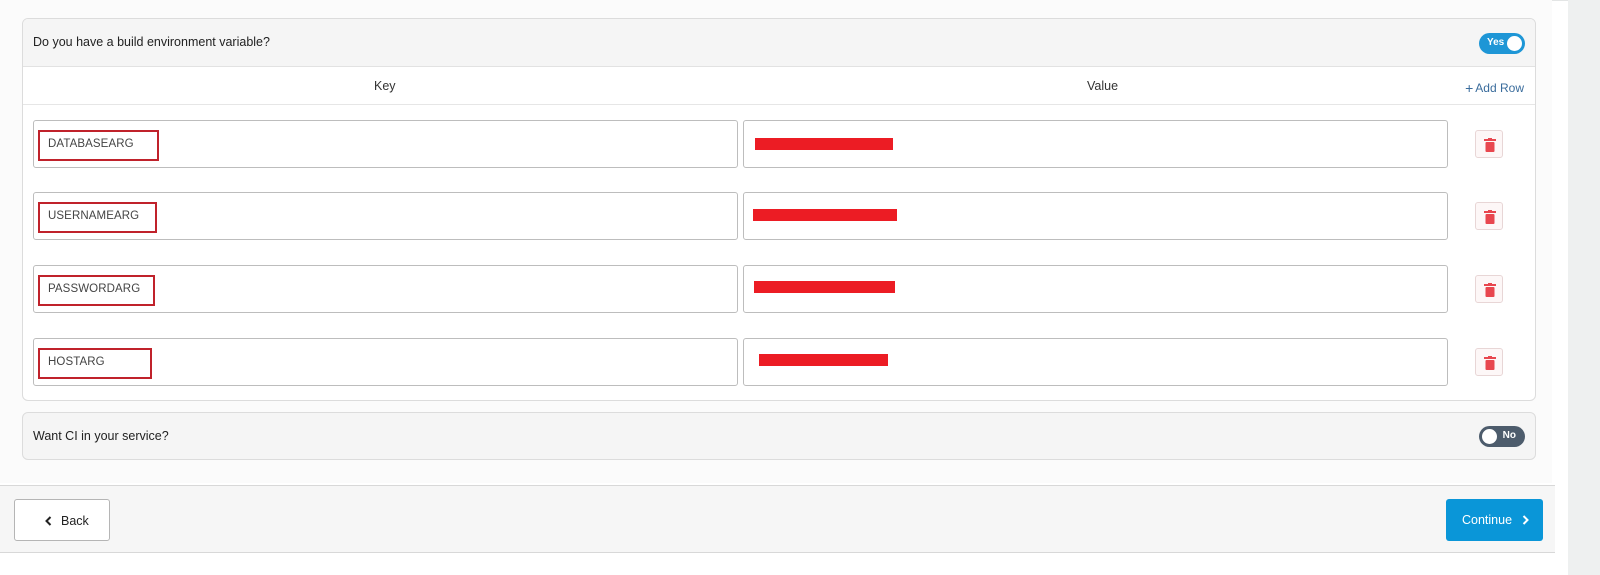 The width and height of the screenshot is (1600, 575). I want to click on continue-button: Continue, so click(1494, 520).